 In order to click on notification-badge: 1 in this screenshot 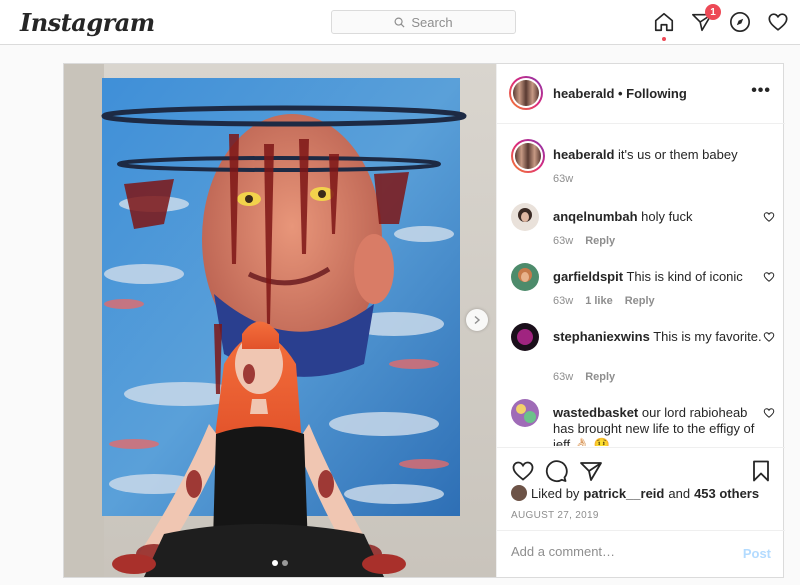, I will do `click(713, 12)`.